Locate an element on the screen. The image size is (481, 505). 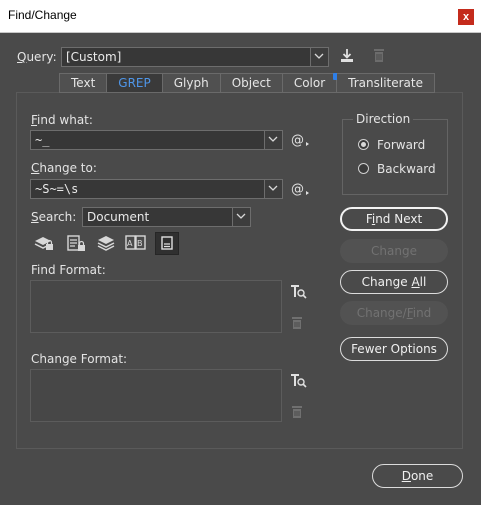
backward-radio is located at coordinates (363, 168).